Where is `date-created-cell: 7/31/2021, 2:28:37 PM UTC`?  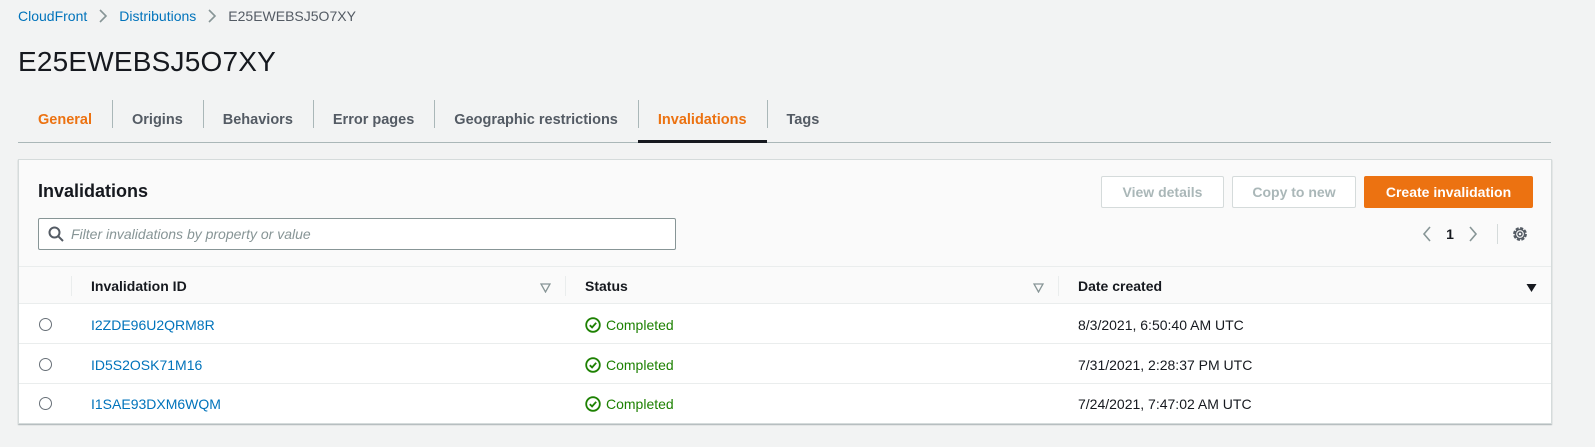 date-created-cell: 7/31/2021, 2:28:37 PM UTC is located at coordinates (1165, 364).